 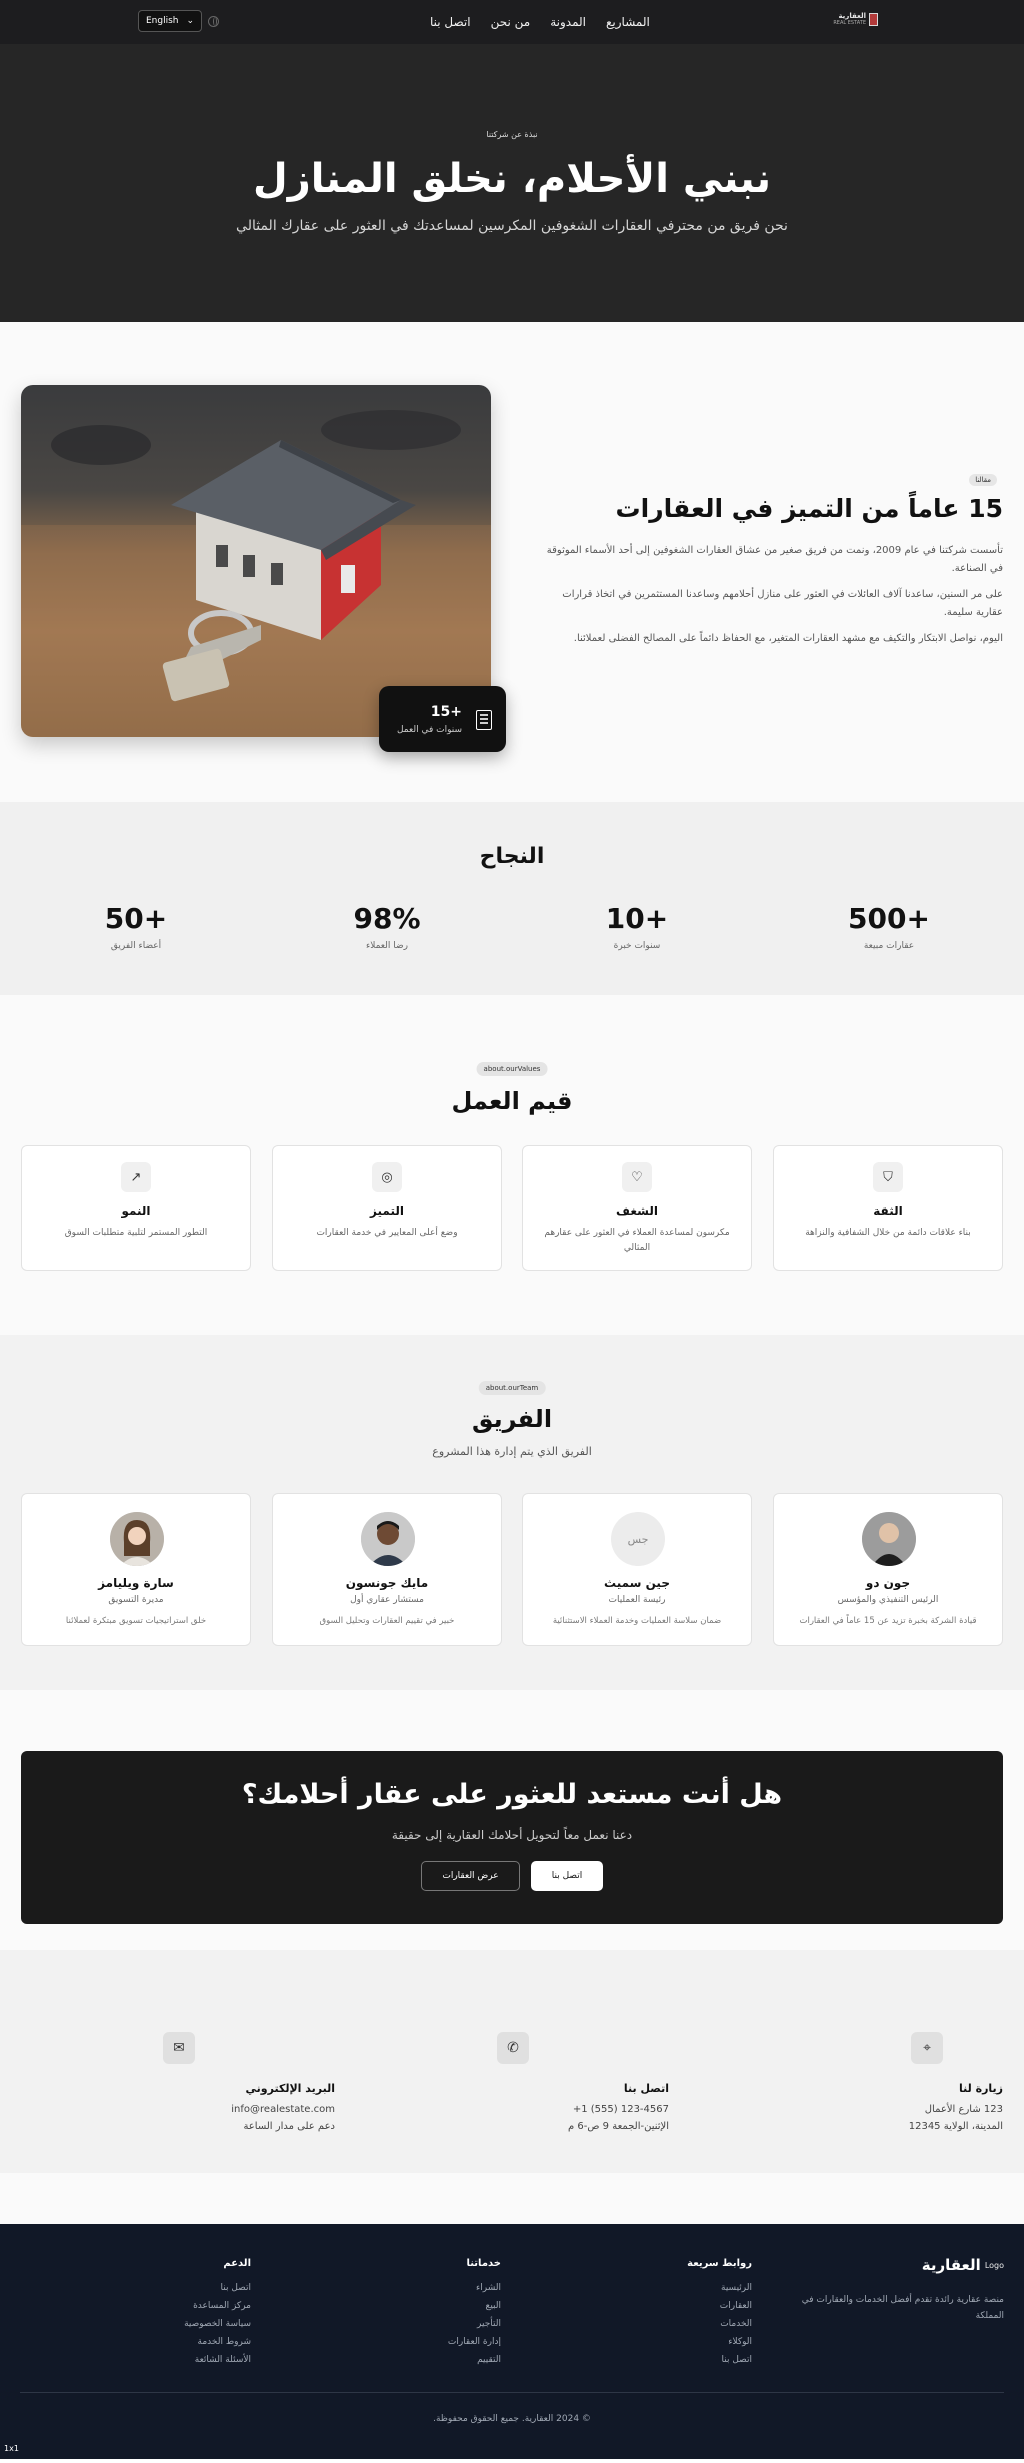 I want to click on value-desc: التطور المستمر لتلبية متطلبات السوق, so click(x=136, y=1233).